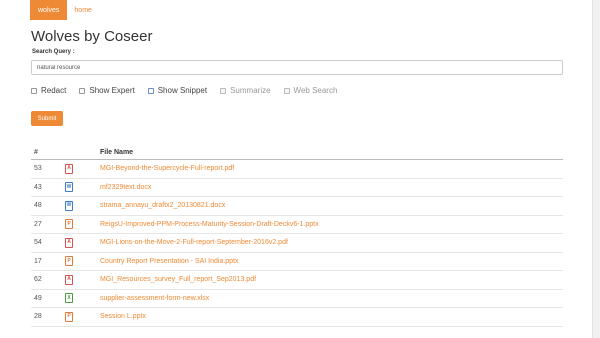 The width and height of the screenshot is (600, 338). Describe the element at coordinates (49, 10) in the screenshot. I see `nav-item-wolves: wolves` at that location.